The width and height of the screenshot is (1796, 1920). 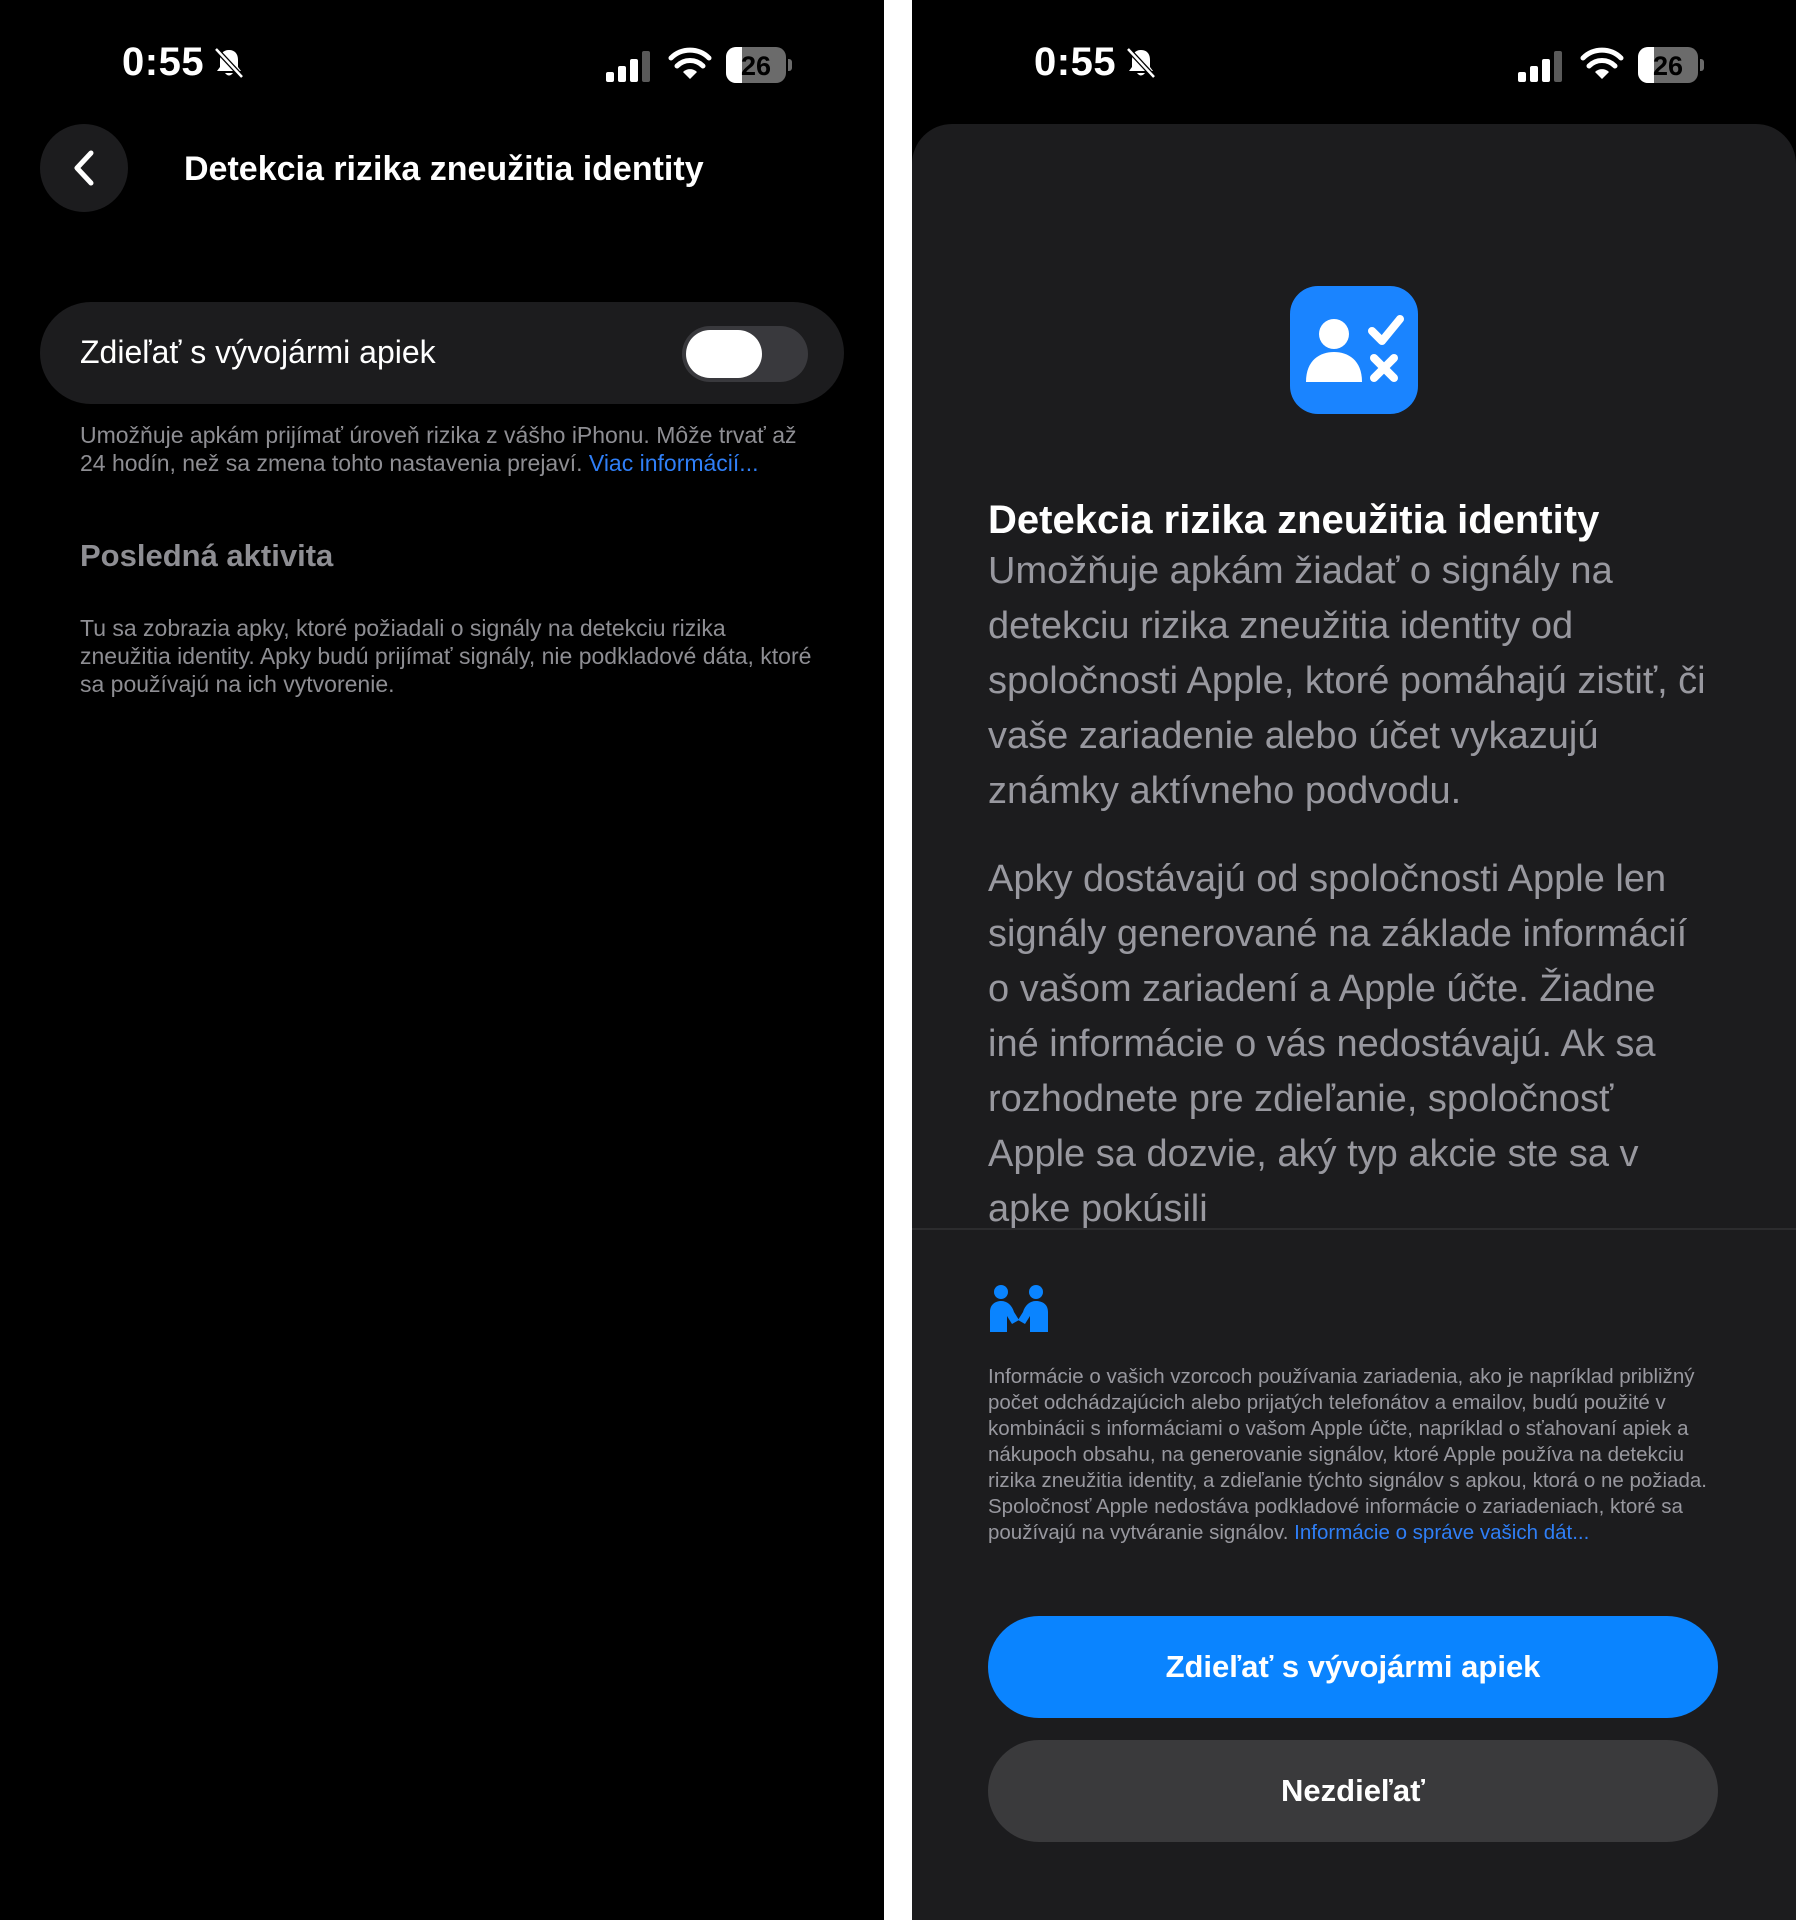 I want to click on share-with-developers-button: Zdieľať s vývojármi apiek, so click(x=1353, y=1667).